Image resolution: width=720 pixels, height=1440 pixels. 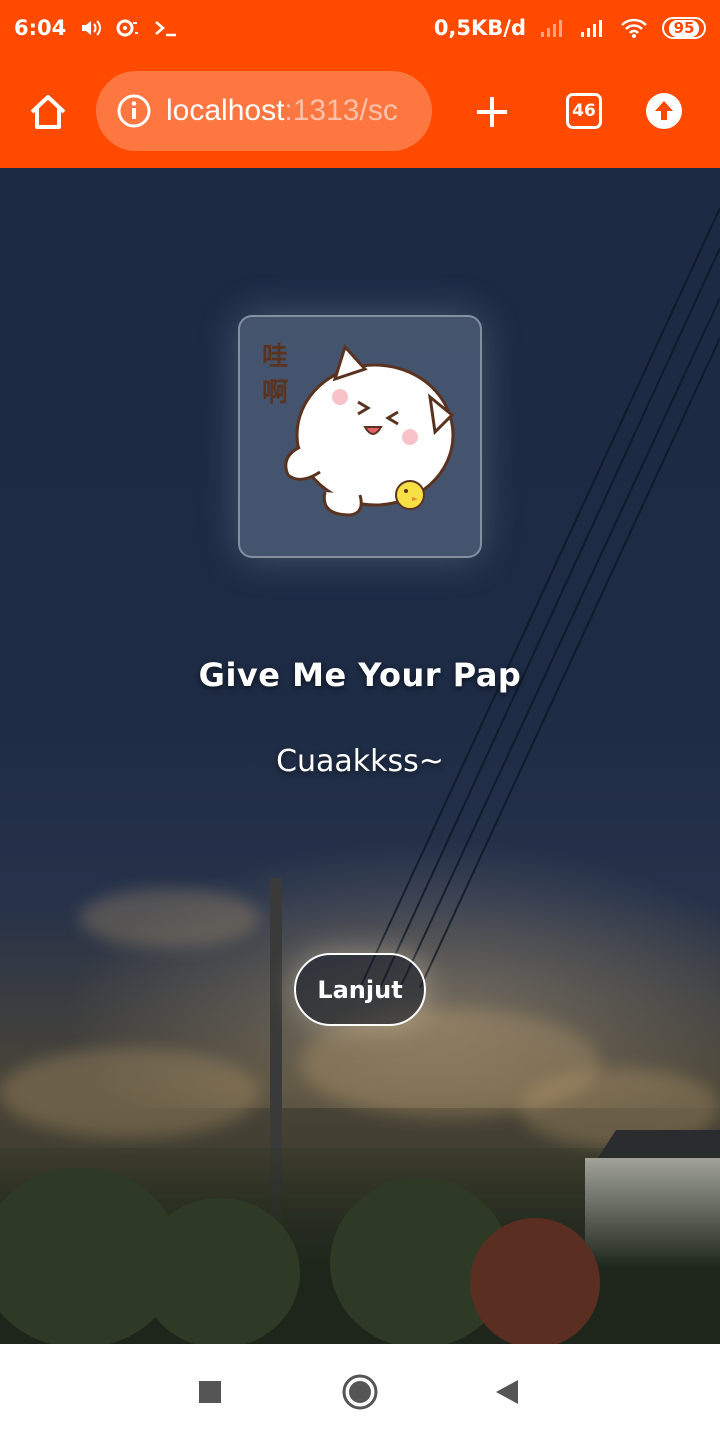 I want to click on network-speed: 0,5KB/d, so click(x=479, y=28).